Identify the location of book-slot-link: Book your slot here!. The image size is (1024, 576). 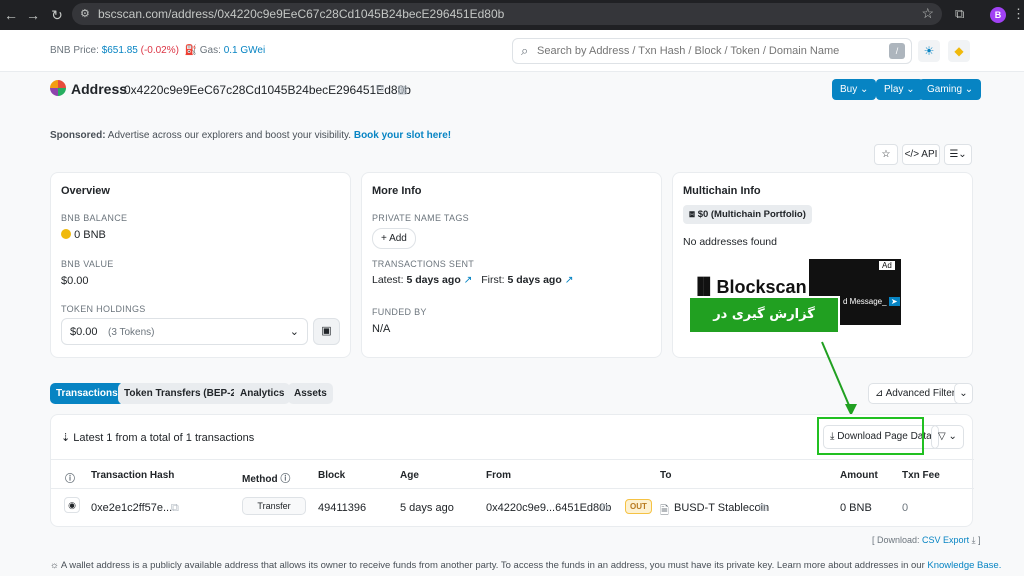
(402, 135).